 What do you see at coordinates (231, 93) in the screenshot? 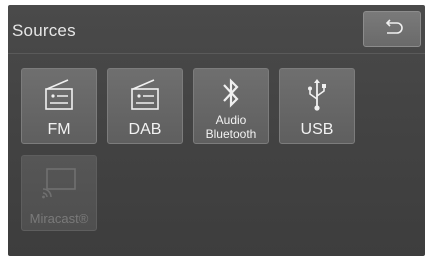
I see `bluetooth-icon` at bounding box center [231, 93].